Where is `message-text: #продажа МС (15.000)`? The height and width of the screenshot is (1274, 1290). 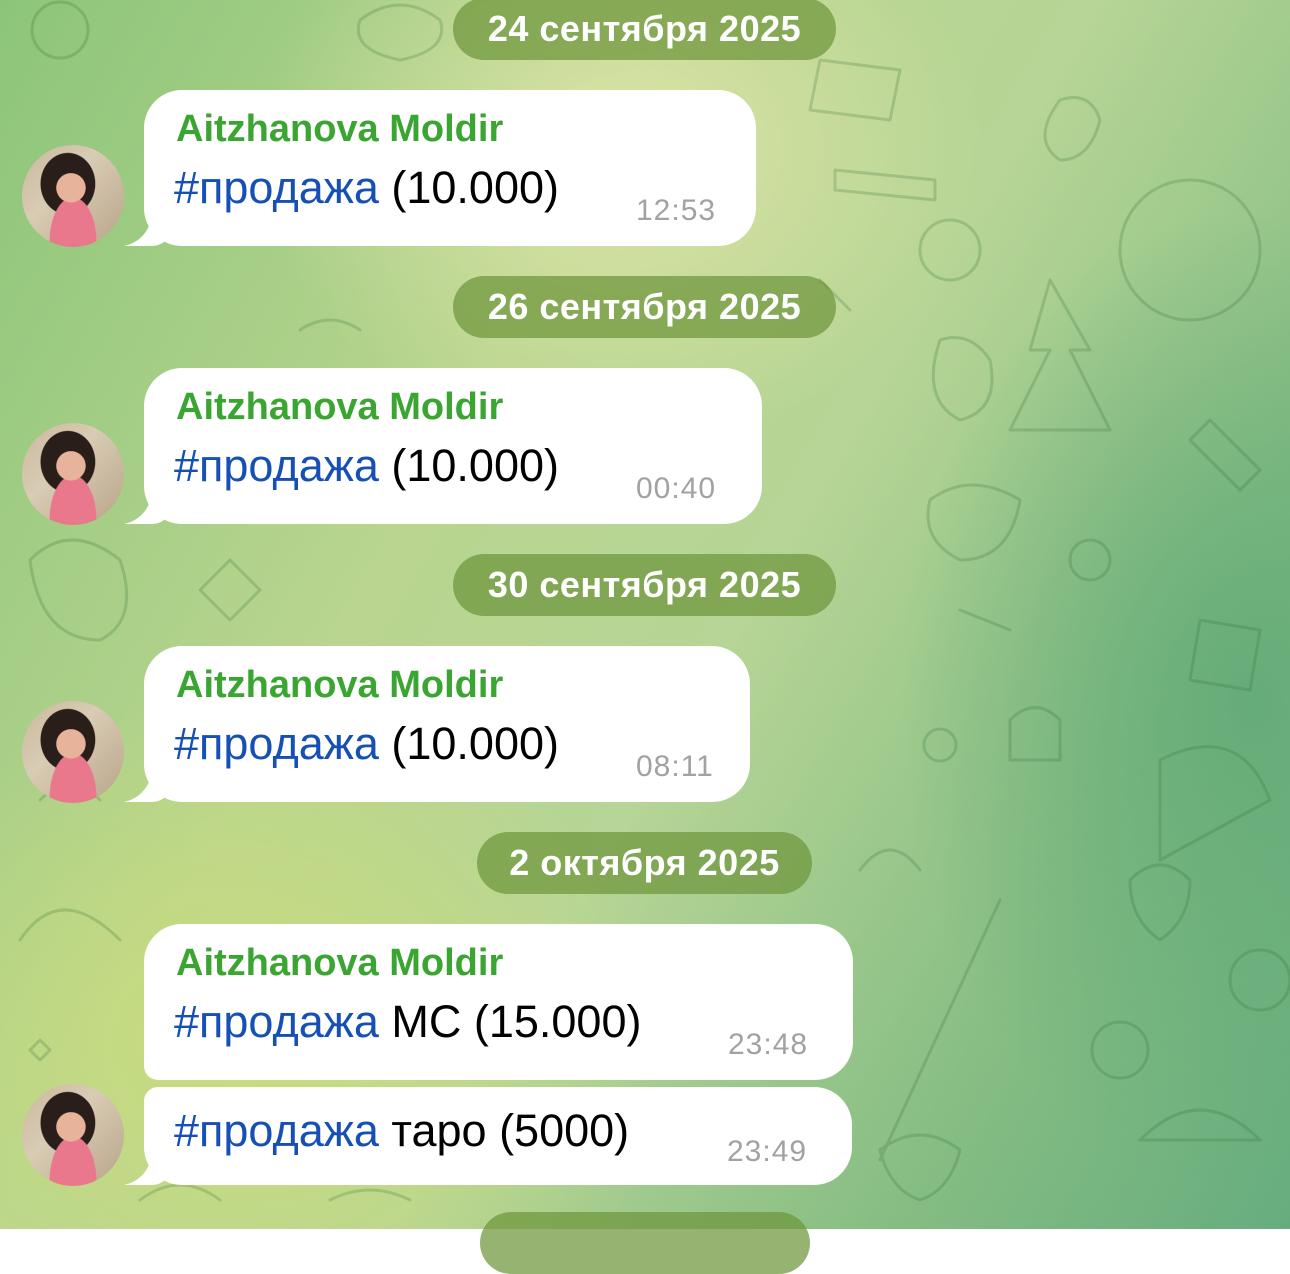
message-text: #продажа МС (15.000) is located at coordinates (407, 1022).